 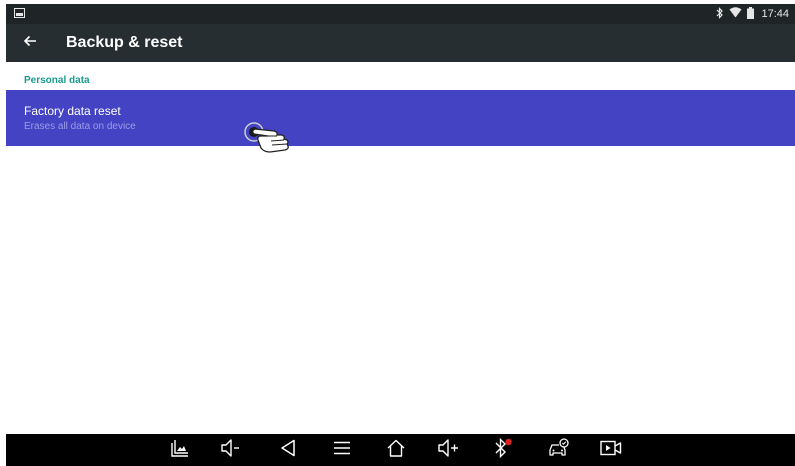 What do you see at coordinates (751, 14) in the screenshot?
I see `battery-icon` at bounding box center [751, 14].